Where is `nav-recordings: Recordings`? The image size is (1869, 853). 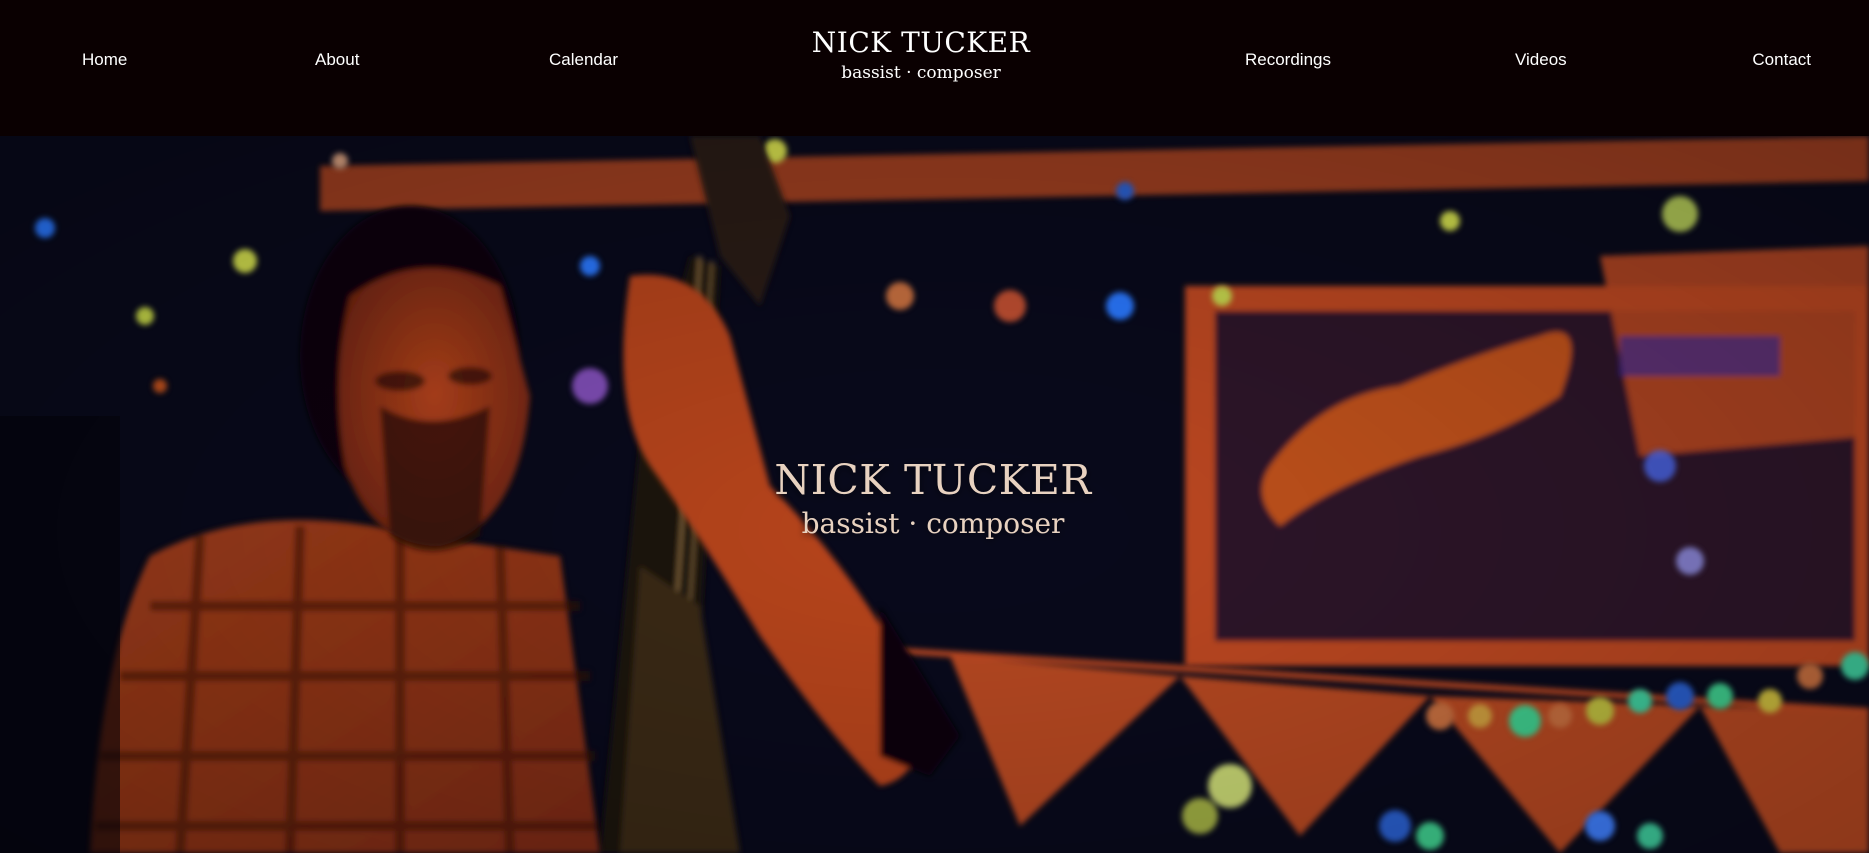 nav-recordings: Recordings is located at coordinates (1288, 60).